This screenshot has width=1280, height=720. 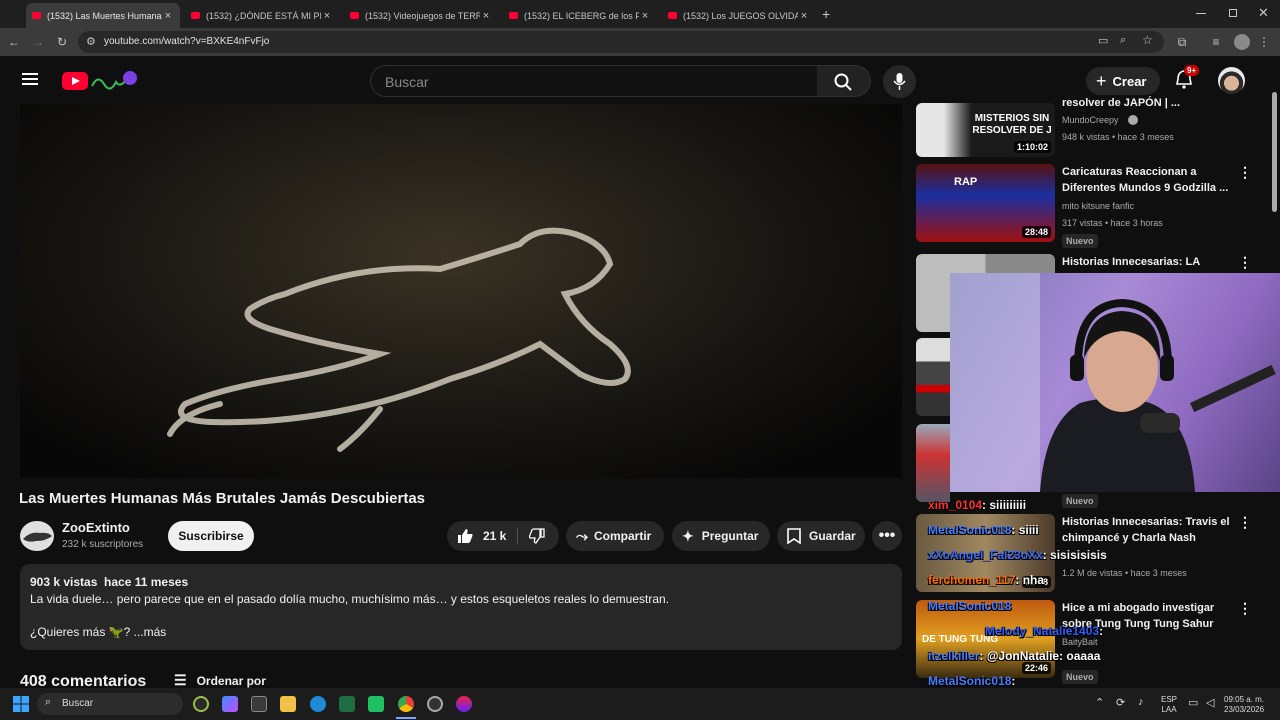 What do you see at coordinates (721, 536) in the screenshot?
I see `ask-button: ✦ Preguntar` at bounding box center [721, 536].